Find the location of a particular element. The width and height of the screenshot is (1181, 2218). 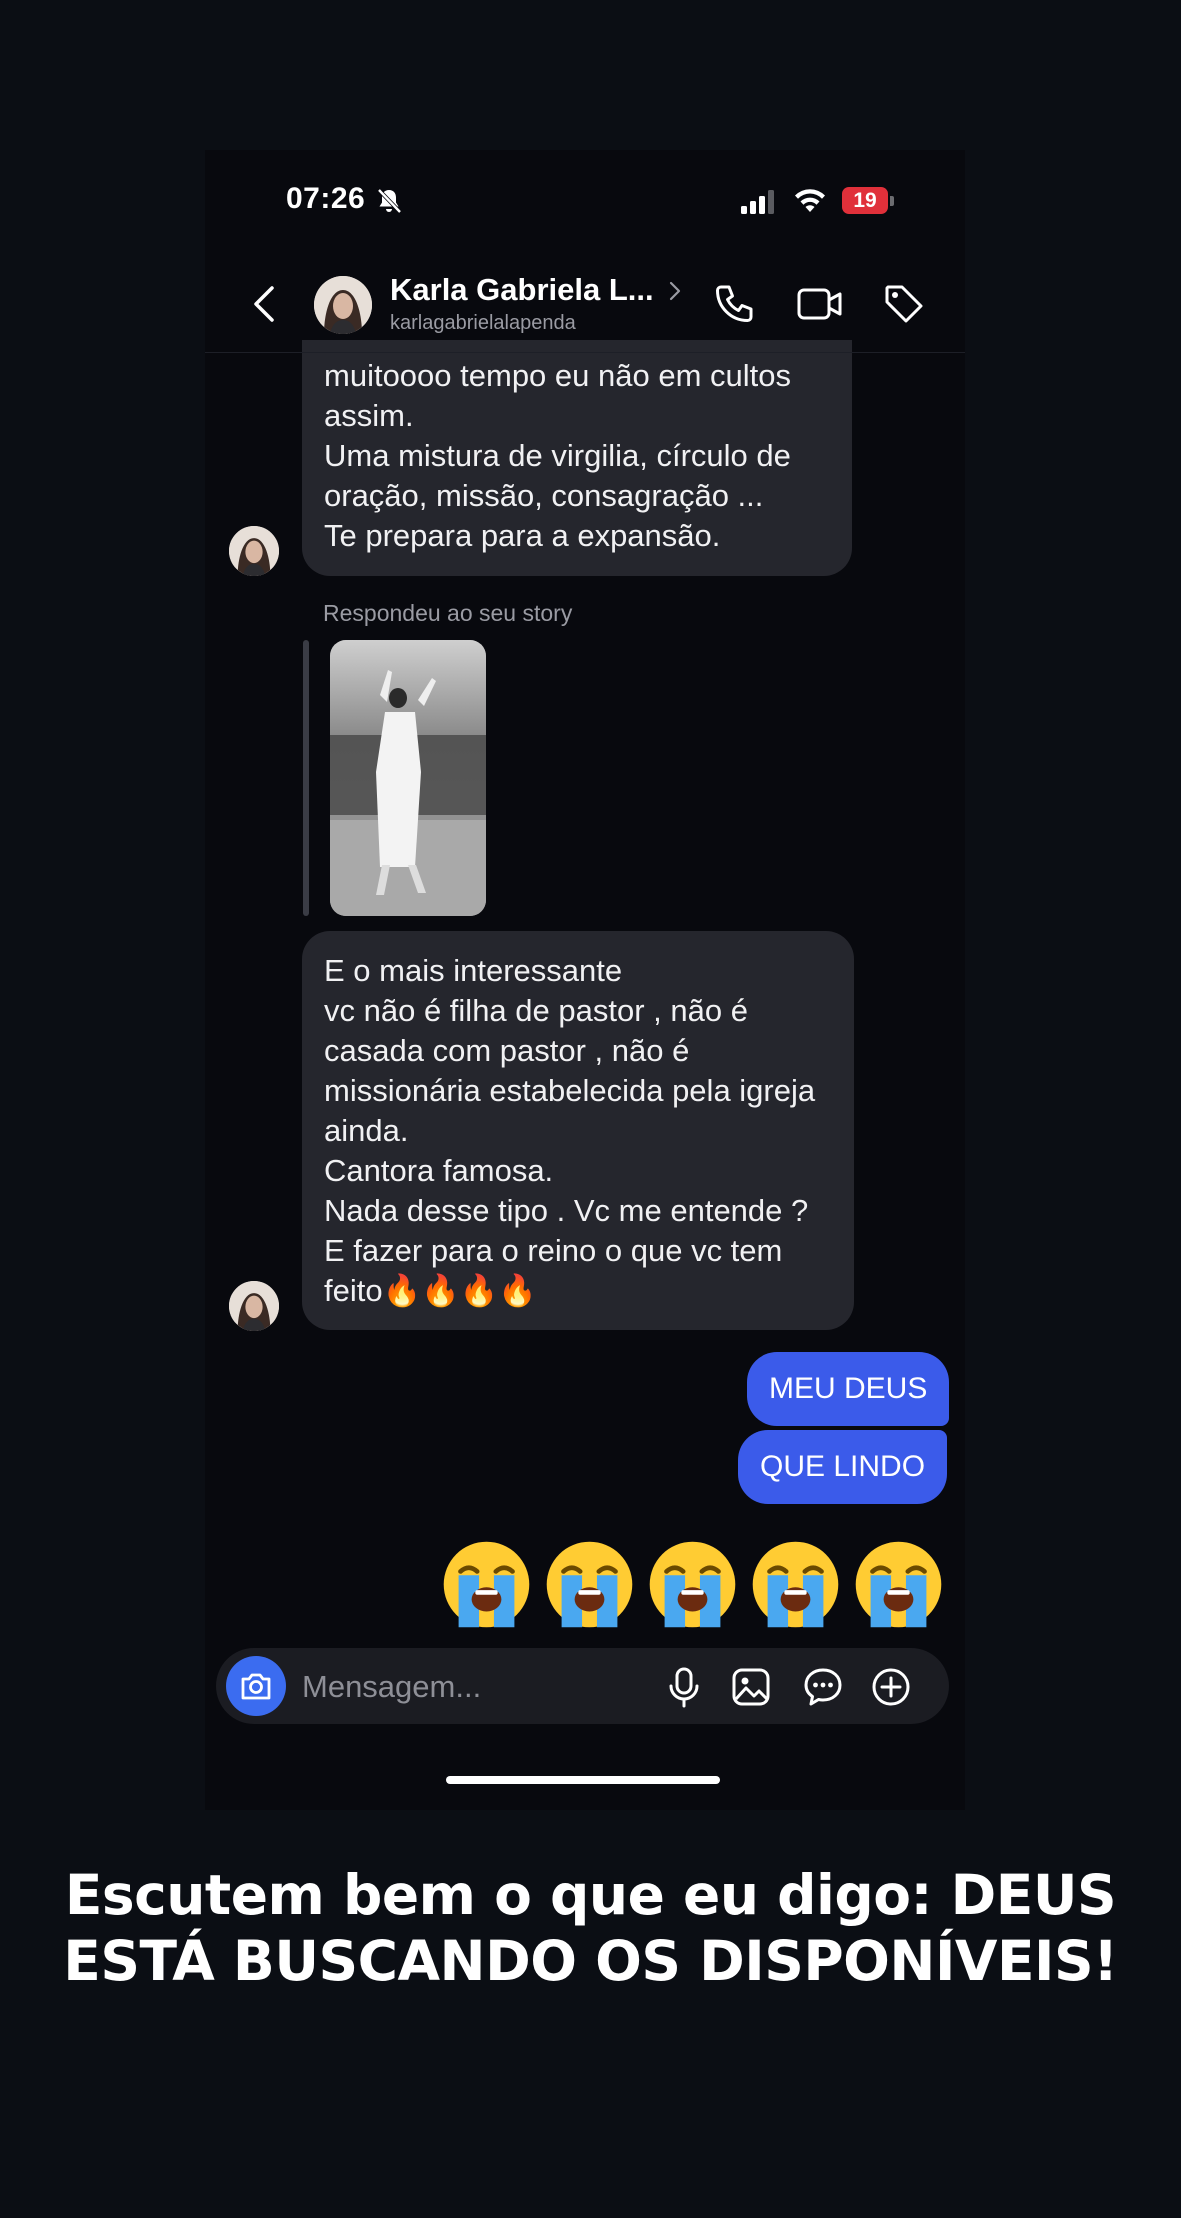

phone-icon is located at coordinates (734, 304).